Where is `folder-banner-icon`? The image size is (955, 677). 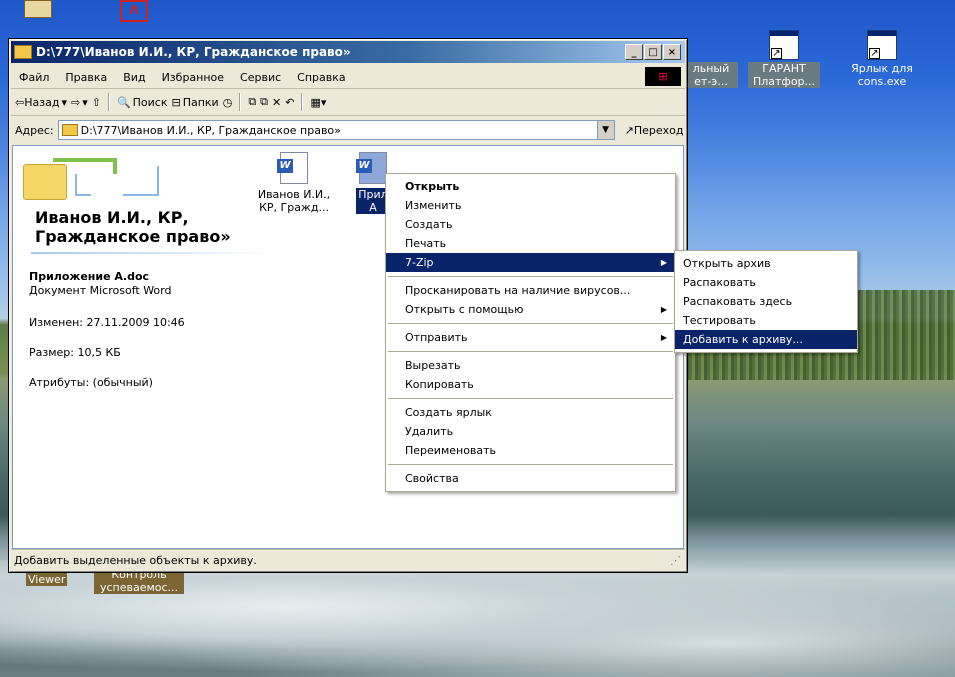
folder-banner-icon is located at coordinates (93, 178).